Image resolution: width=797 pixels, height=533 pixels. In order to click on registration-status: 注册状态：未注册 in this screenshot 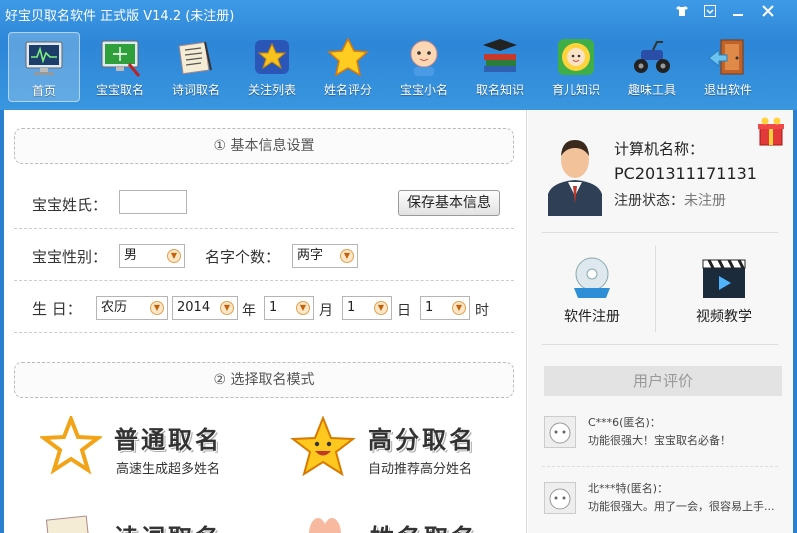, I will do `click(670, 200)`.